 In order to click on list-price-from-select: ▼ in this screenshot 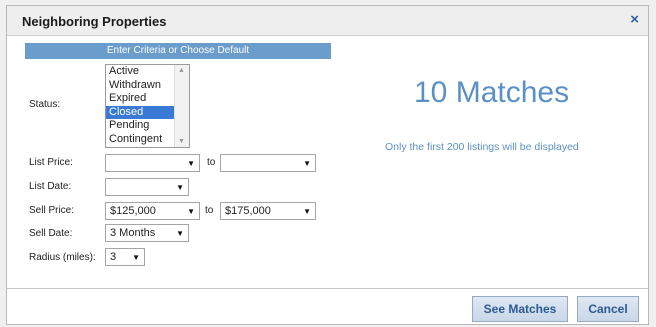, I will do `click(152, 163)`.